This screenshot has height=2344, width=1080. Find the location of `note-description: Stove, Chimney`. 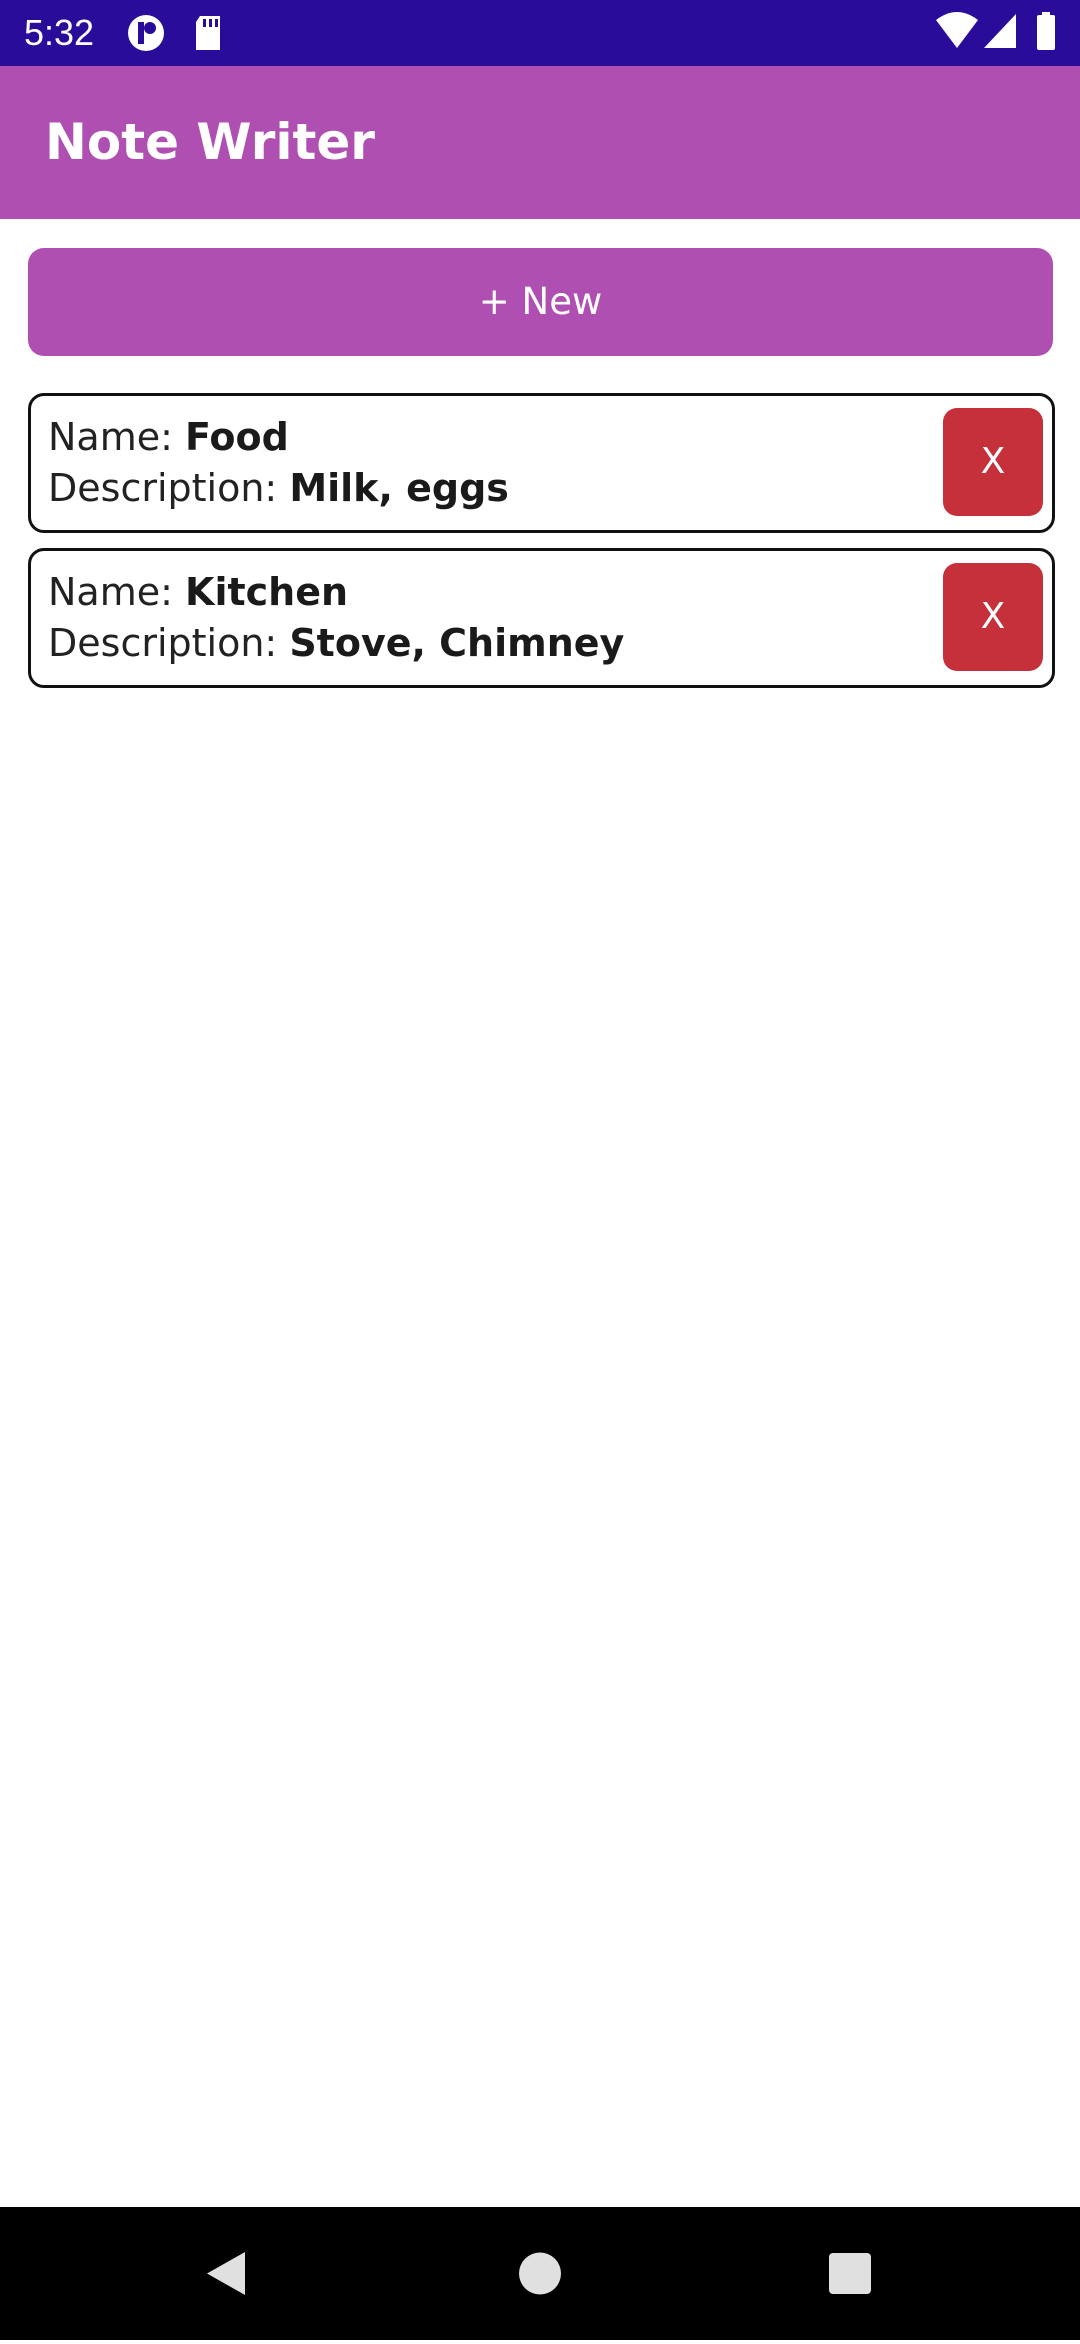

note-description: Stove, Chimney is located at coordinates (457, 643).